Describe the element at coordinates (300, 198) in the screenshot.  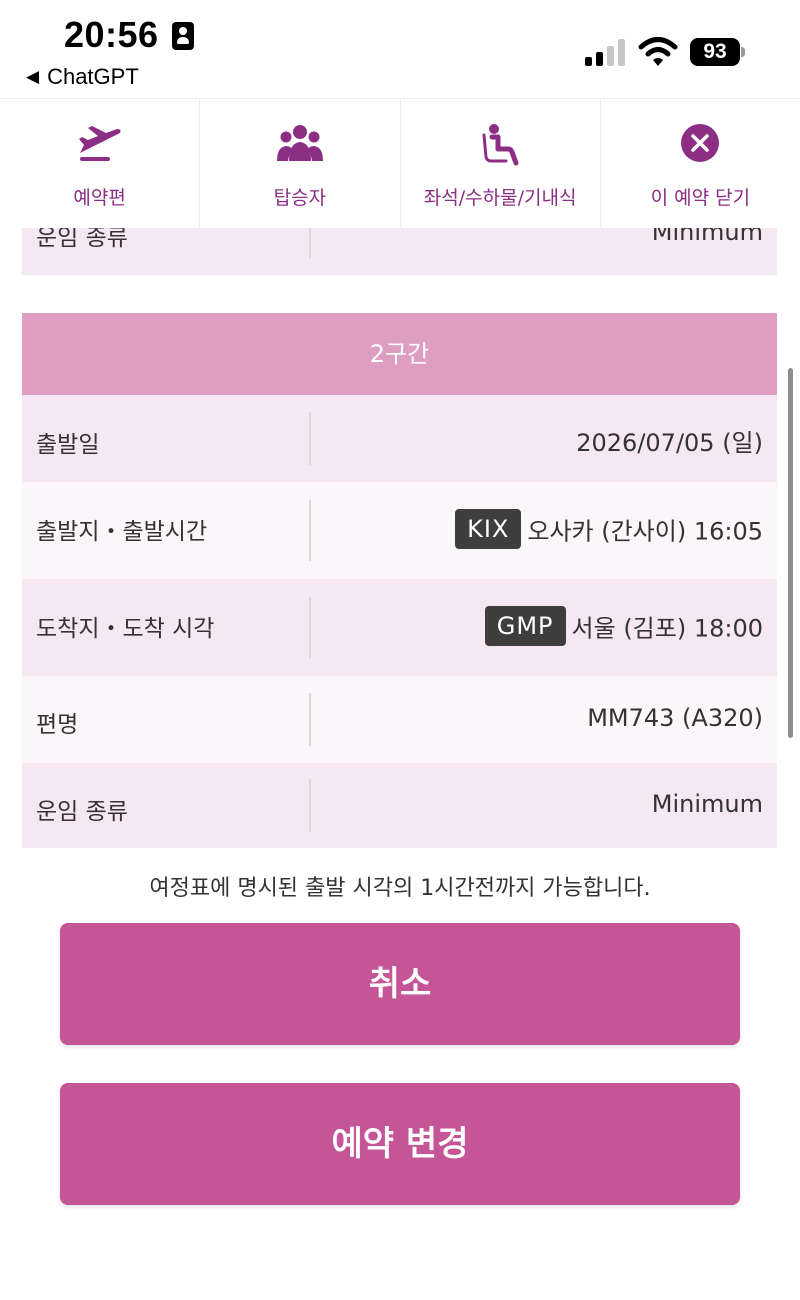
I see `tab-label: 탑승자` at that location.